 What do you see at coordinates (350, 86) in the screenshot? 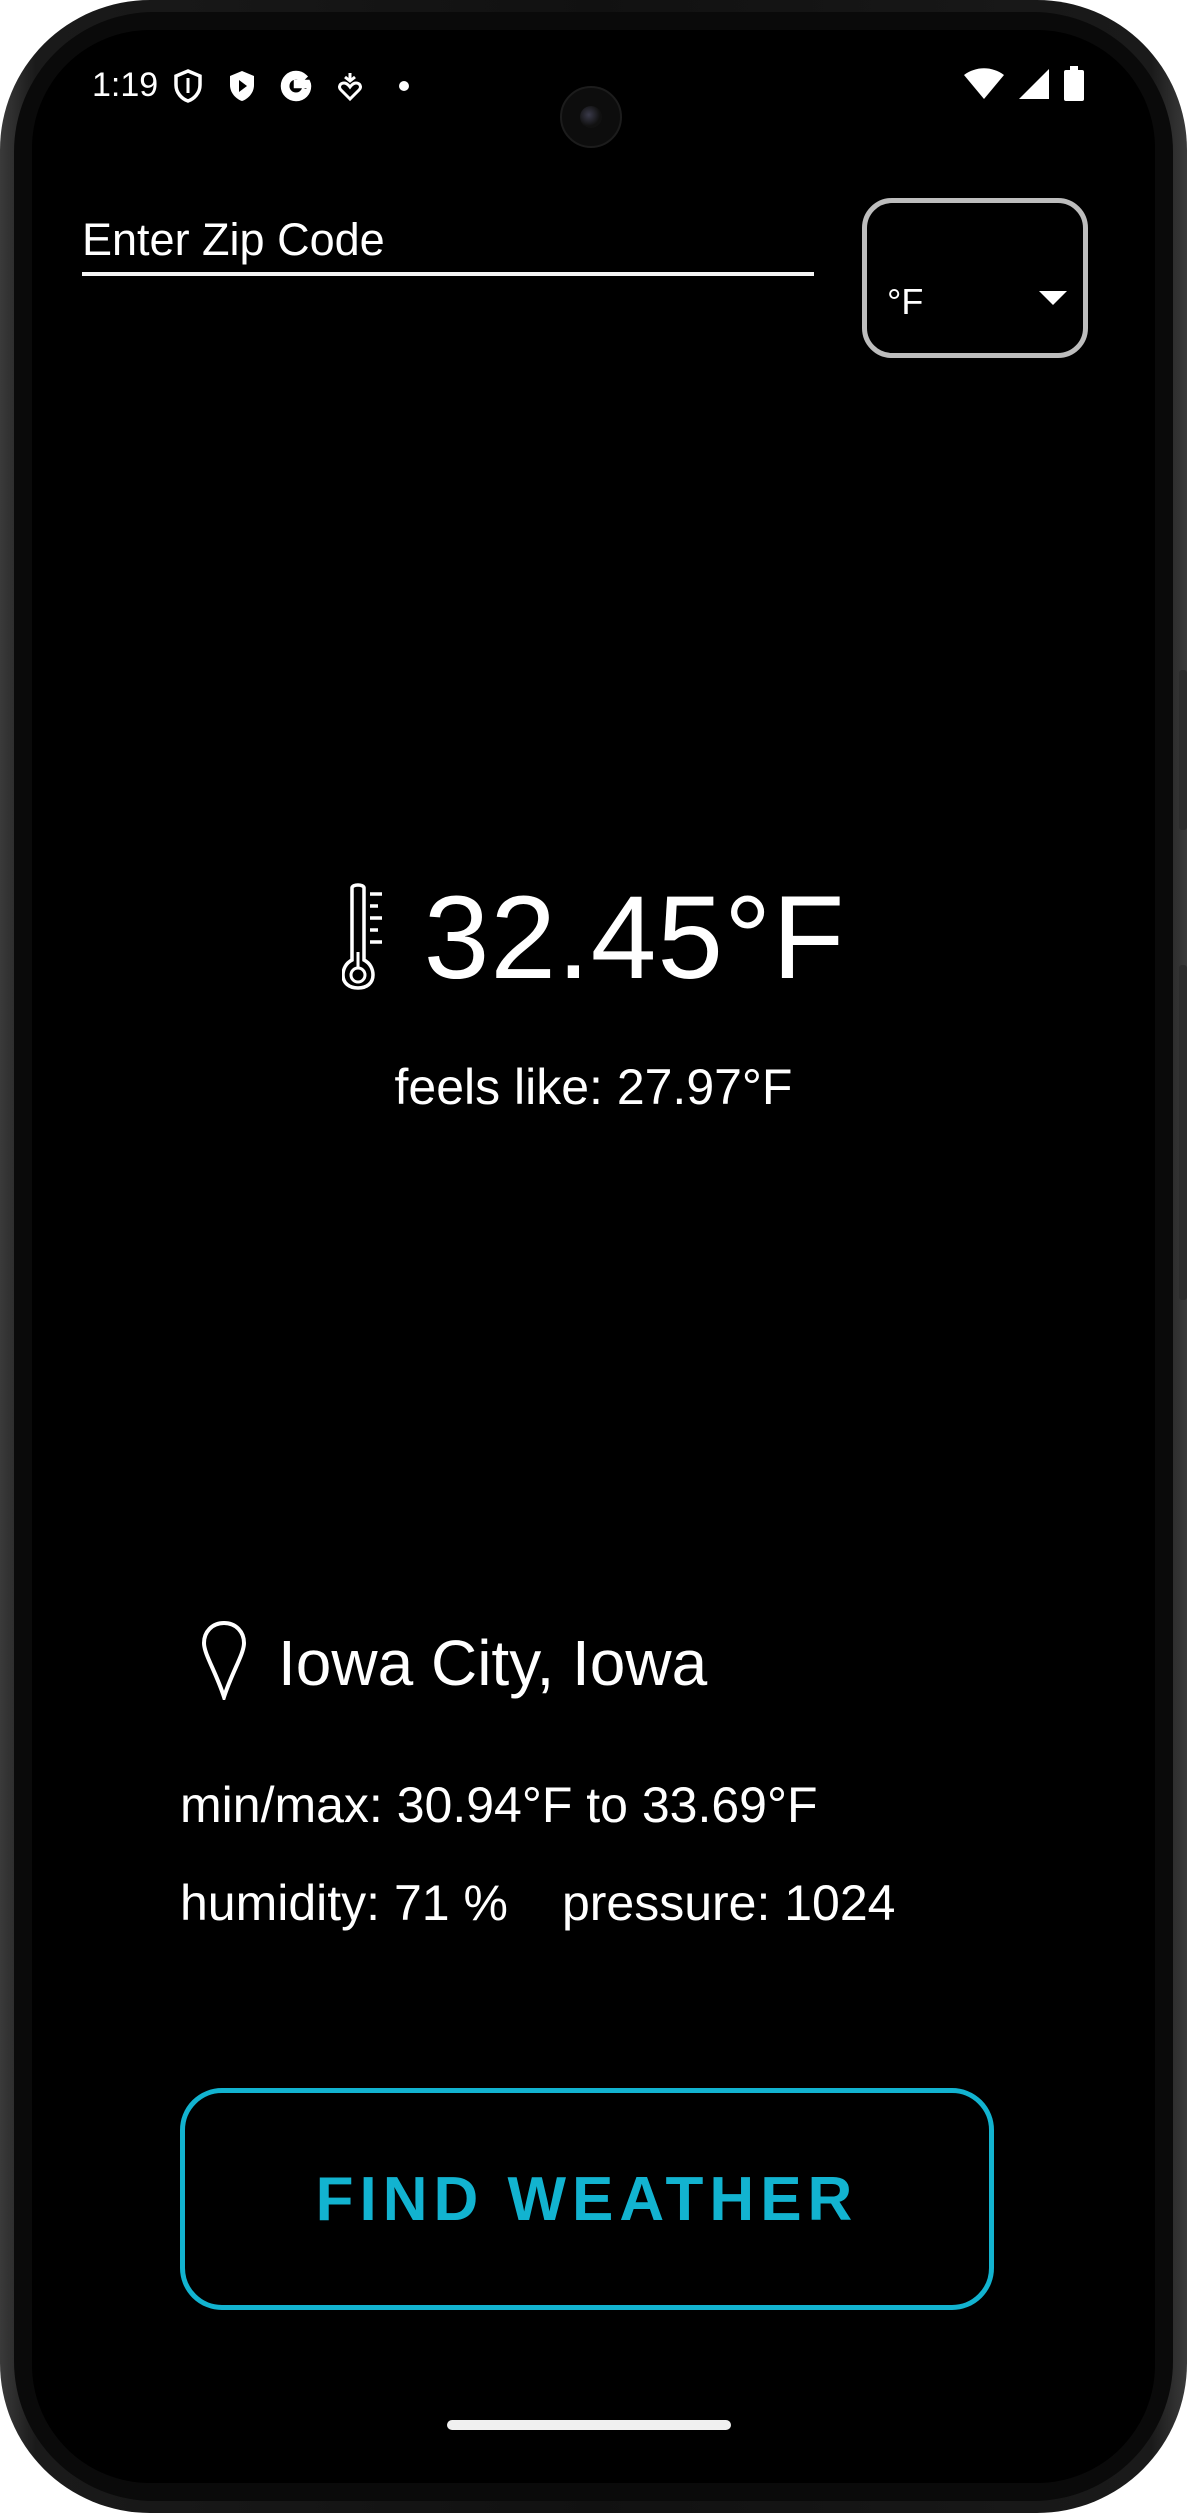
I see `download-heart-icon` at bounding box center [350, 86].